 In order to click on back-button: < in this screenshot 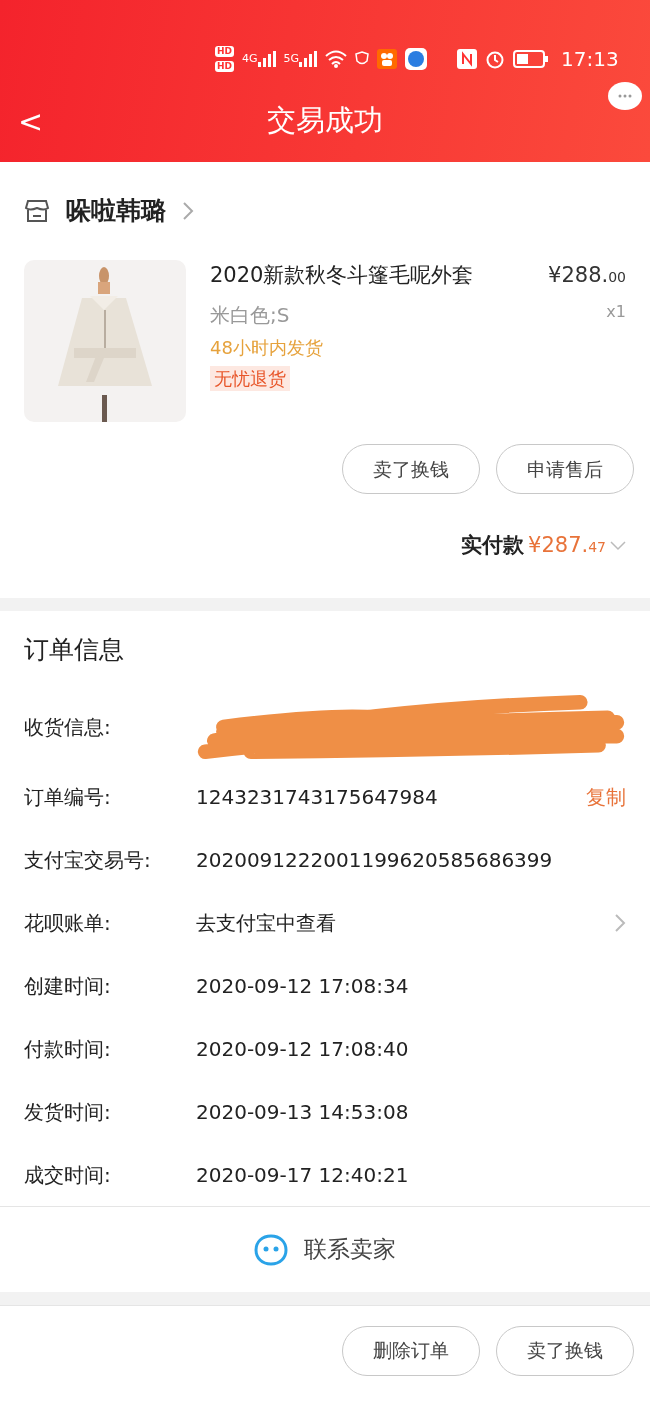, I will do `click(31, 121)`.